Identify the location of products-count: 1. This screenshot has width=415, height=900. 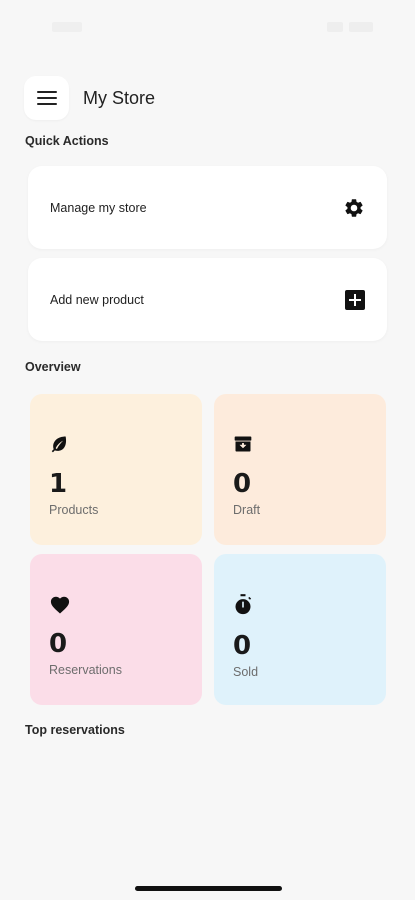
(58, 484).